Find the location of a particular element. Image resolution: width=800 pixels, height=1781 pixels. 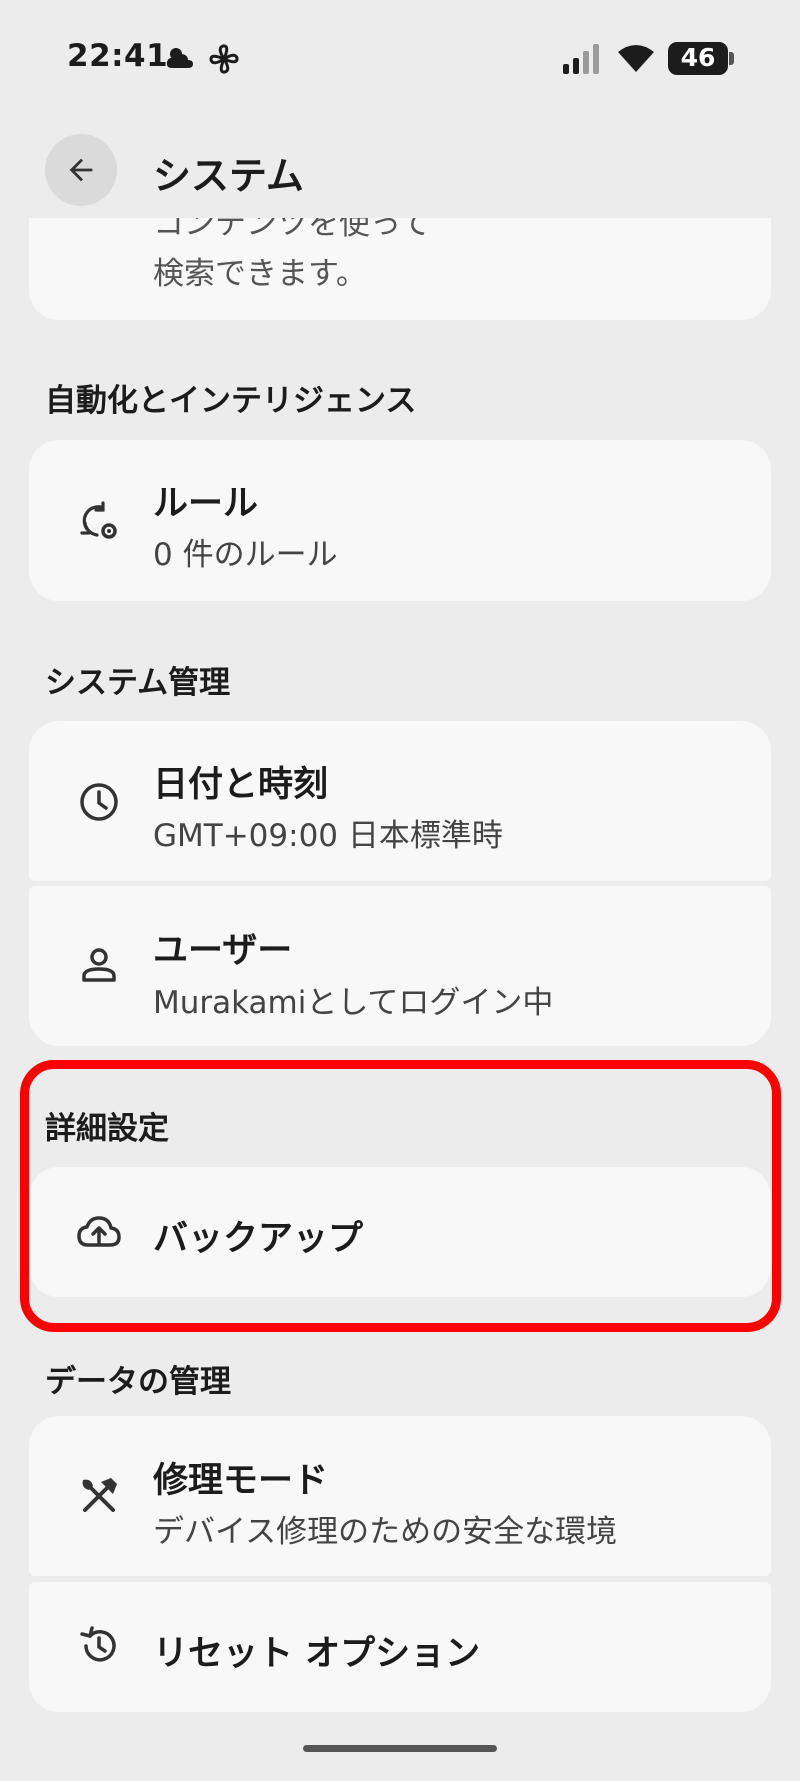

arrow-back-icon is located at coordinates (81, 170).